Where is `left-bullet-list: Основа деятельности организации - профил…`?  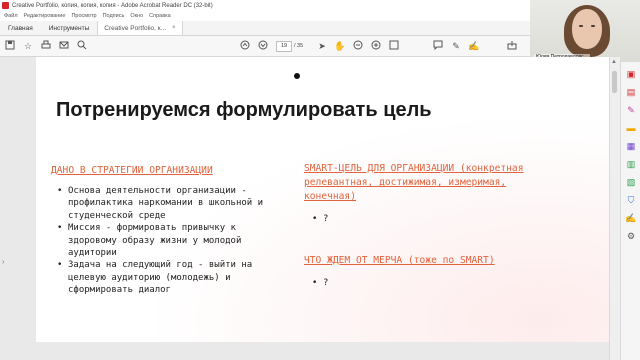 left-bullet-list: Основа деятельности организации - профил… is located at coordinates (168, 241).